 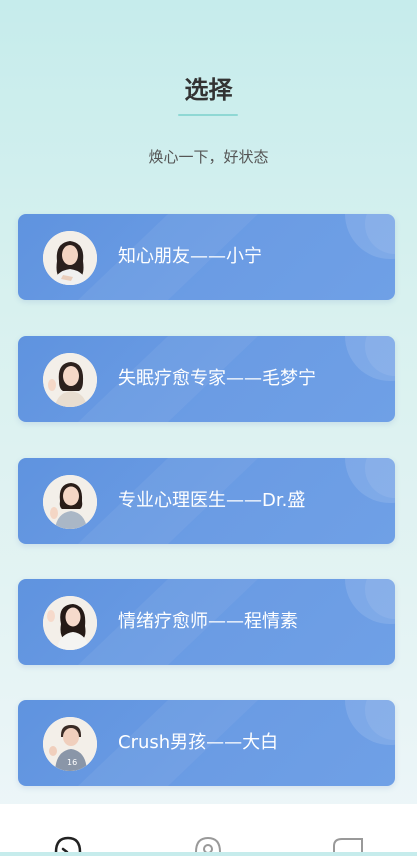 I want to click on card-label: 专业心理医生——Dr.盛, so click(x=212, y=500).